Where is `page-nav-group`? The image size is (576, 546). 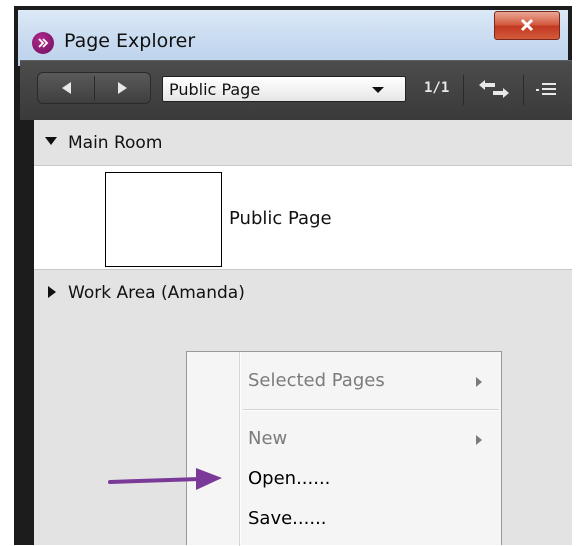 page-nav-group is located at coordinates (94, 88).